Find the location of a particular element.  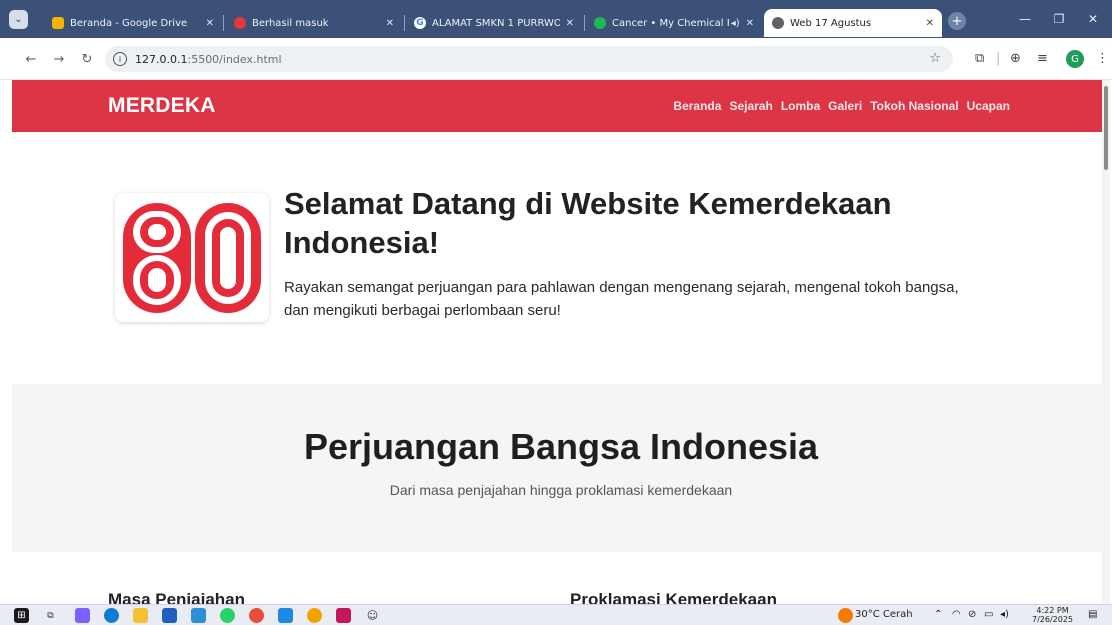

tab-search-icon: ⌄ is located at coordinates (18, 19).